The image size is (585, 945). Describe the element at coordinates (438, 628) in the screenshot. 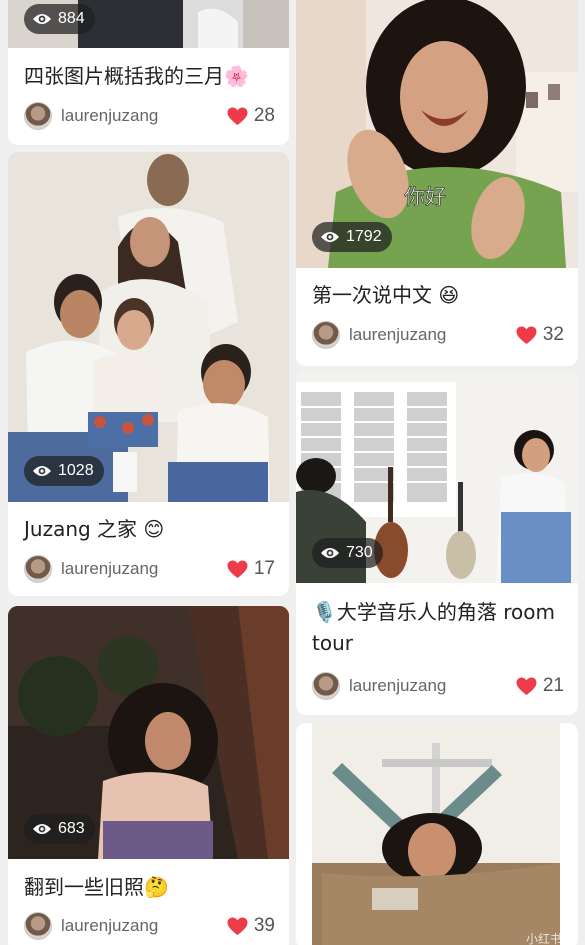

I see `post-title: 🎙️大学音乐人的角落 room tour` at that location.